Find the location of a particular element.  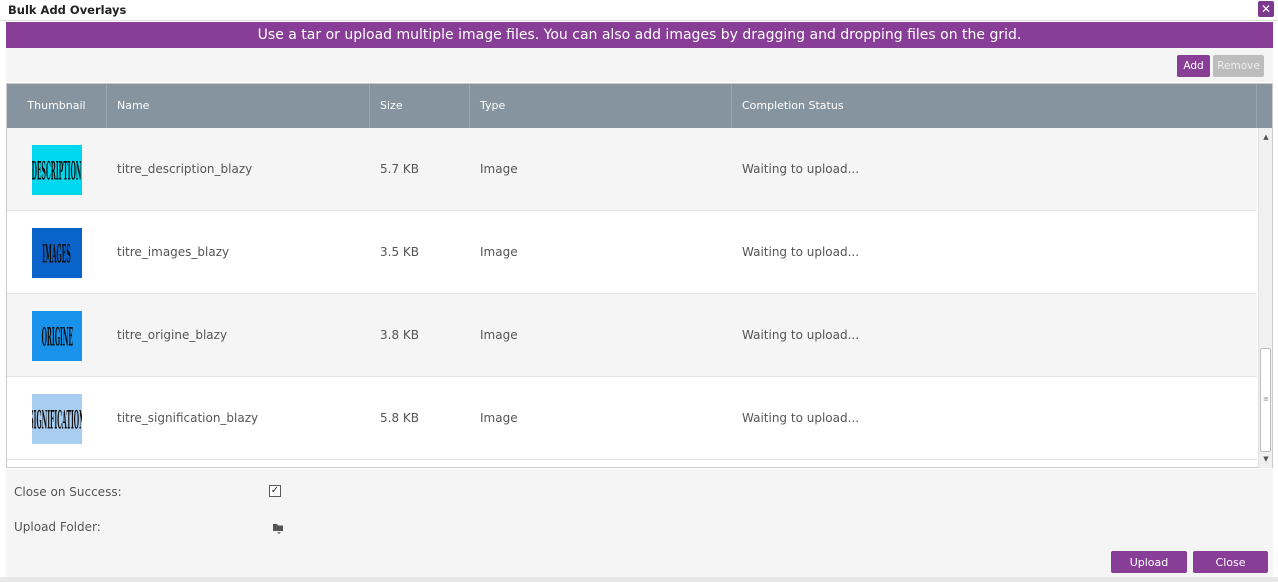

arrow-up-icon: ▲ is located at coordinates (1266, 137).